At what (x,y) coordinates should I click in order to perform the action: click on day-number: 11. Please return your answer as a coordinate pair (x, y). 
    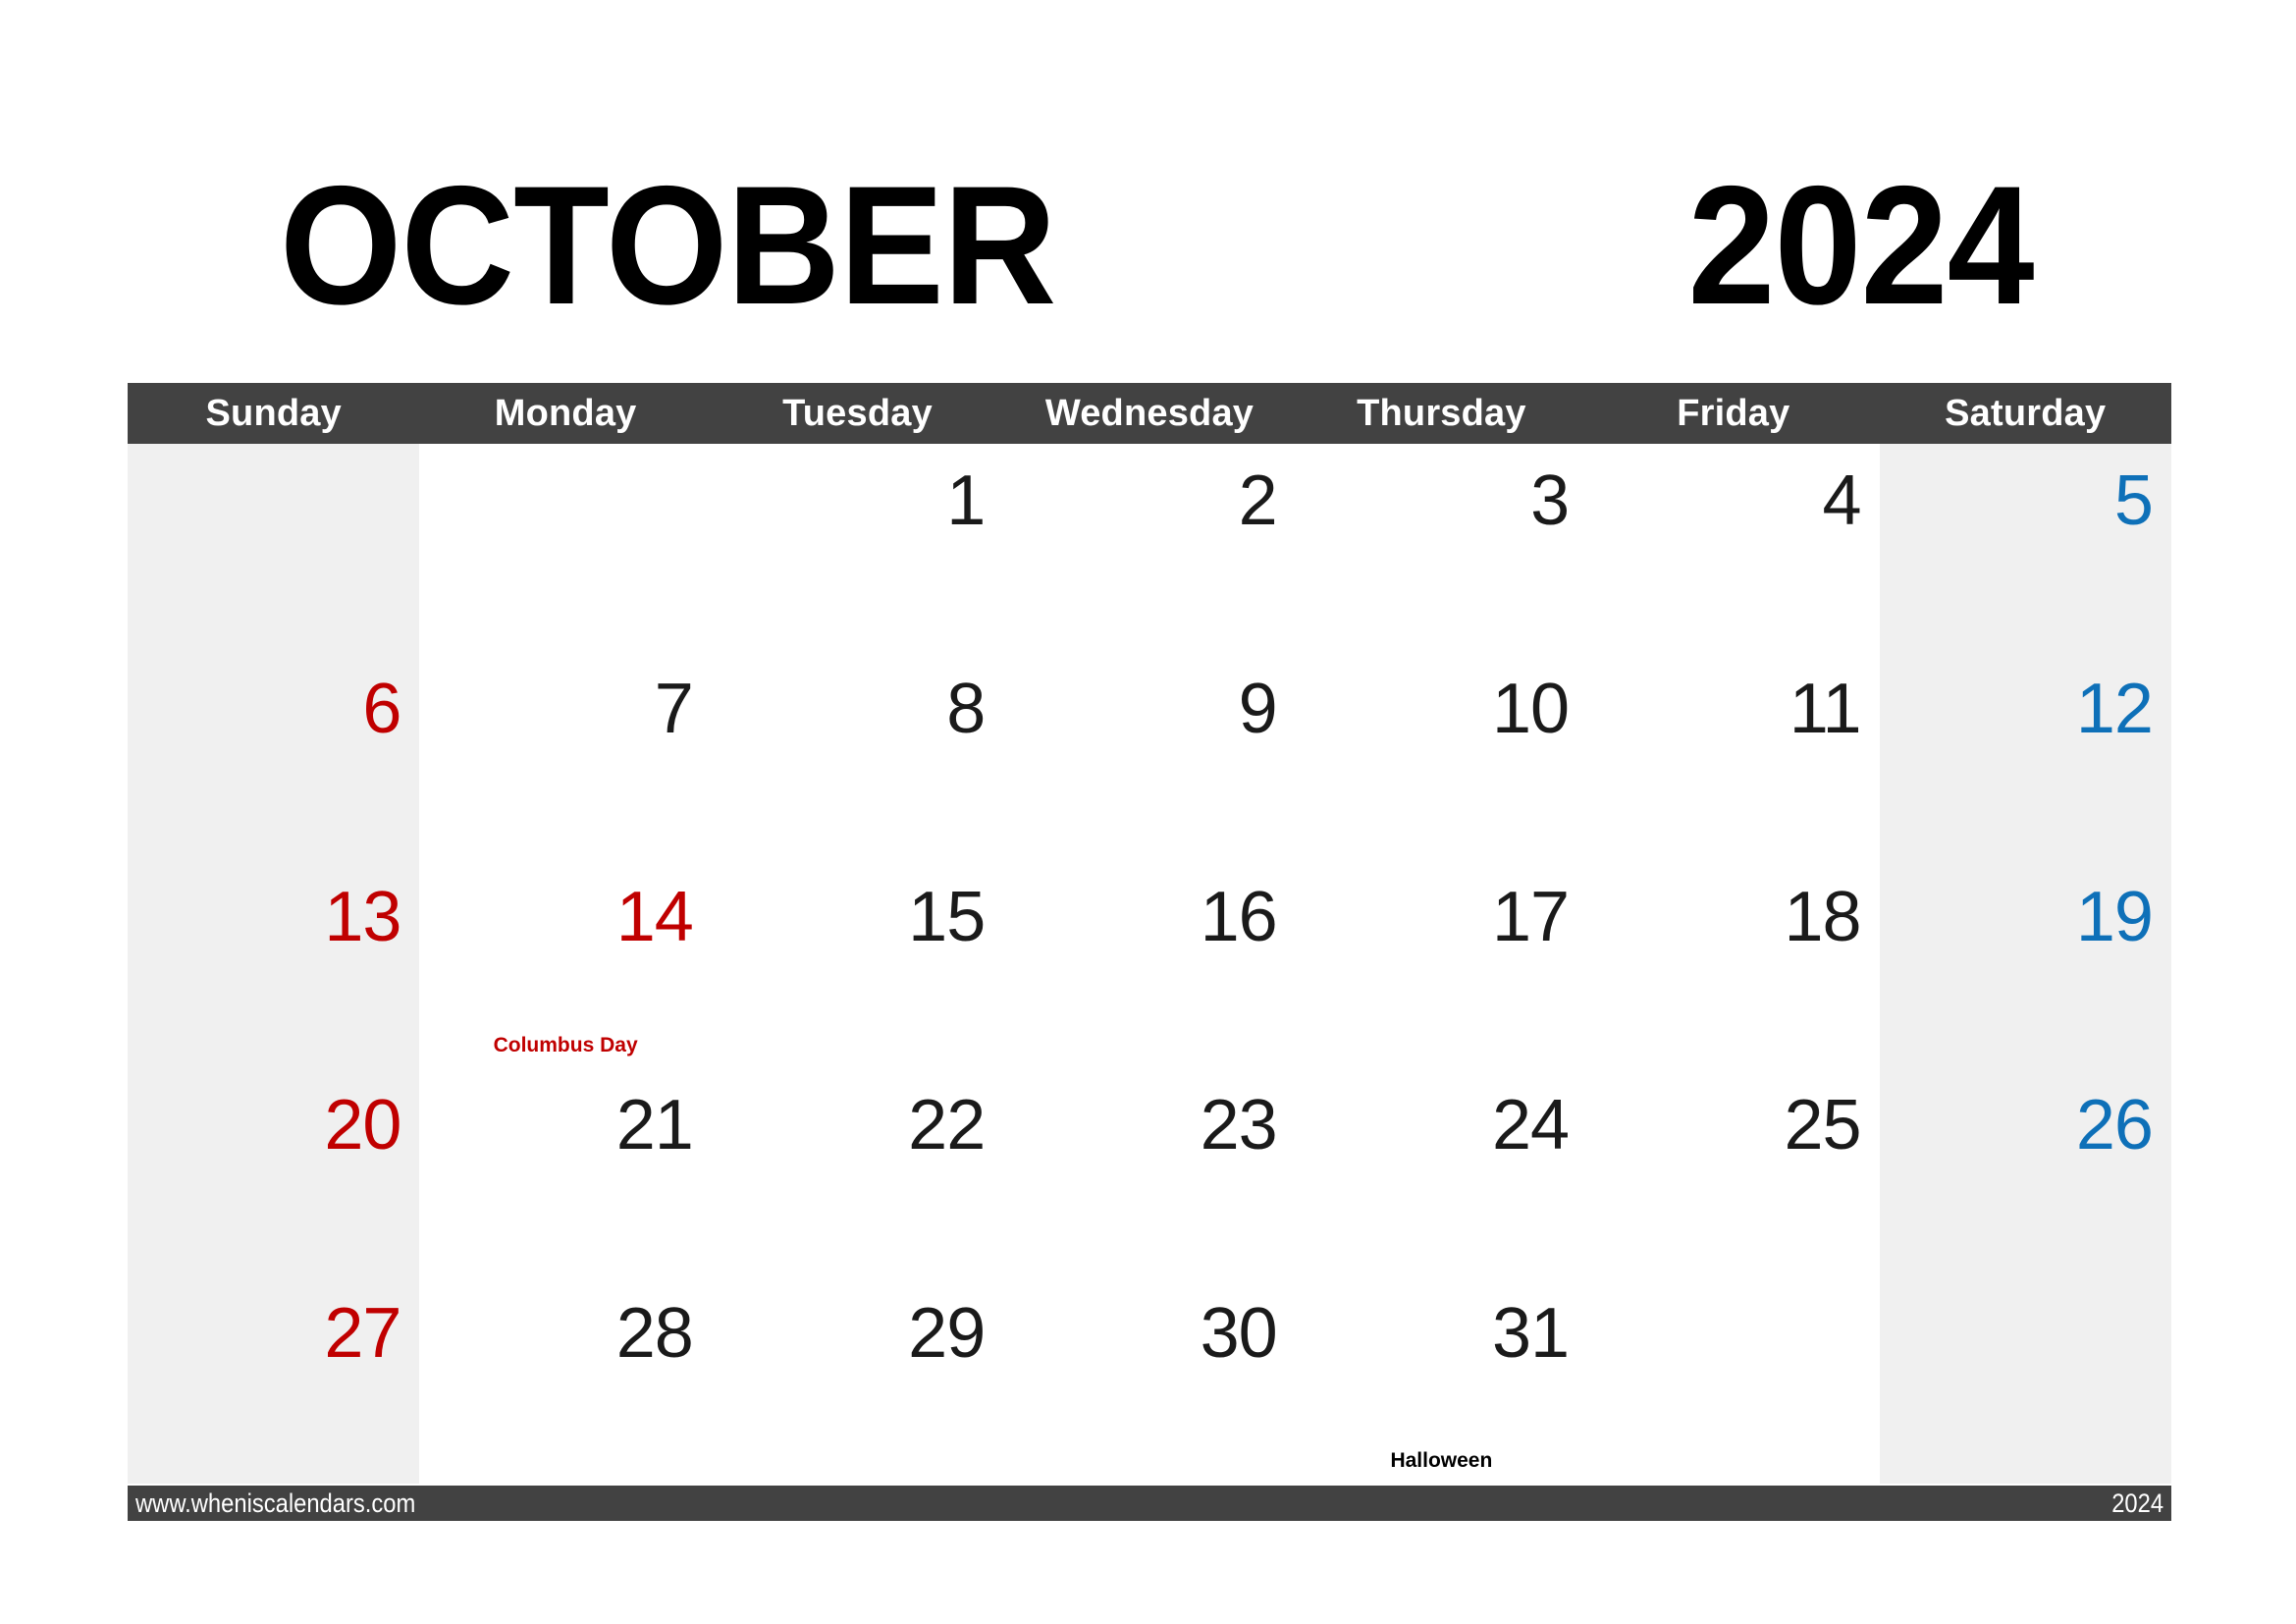
    Looking at the image, I should click on (1826, 709).